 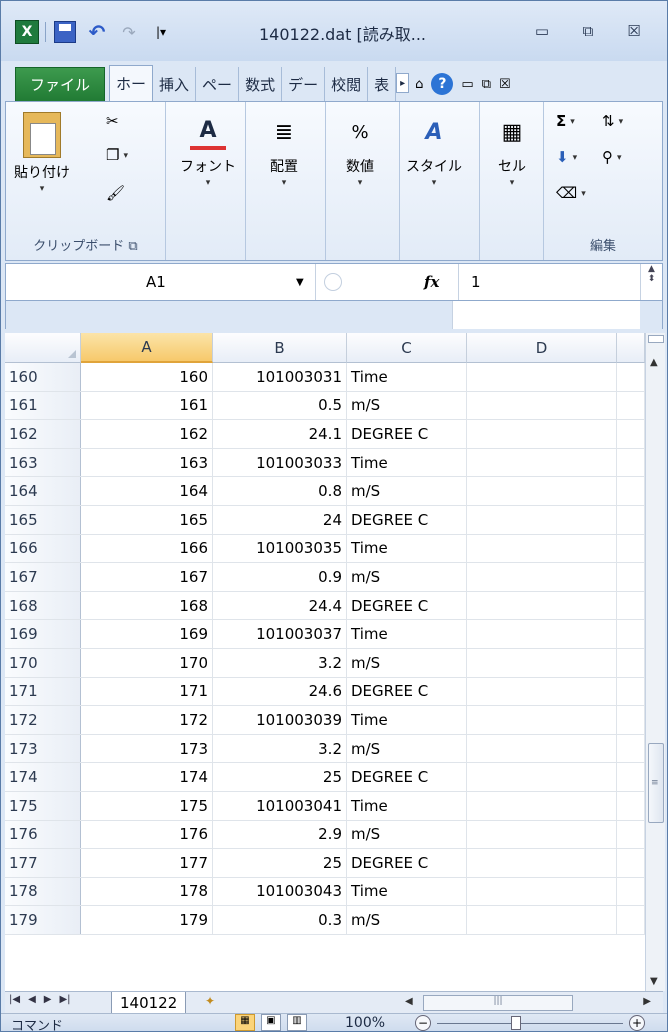 I want to click on name-box-dropdown-icon: ▼, so click(x=300, y=282).